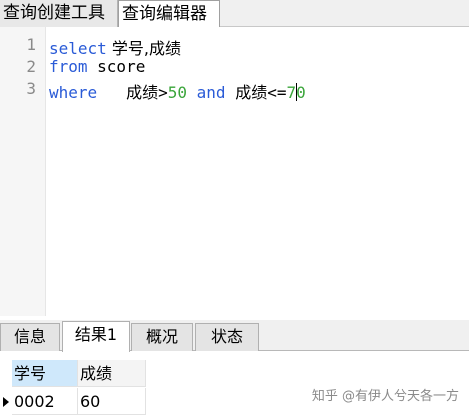 This screenshot has width=469, height=415. Describe the element at coordinates (59, 13) in the screenshot. I see `tab-query-builder: 查询创建工具` at that location.